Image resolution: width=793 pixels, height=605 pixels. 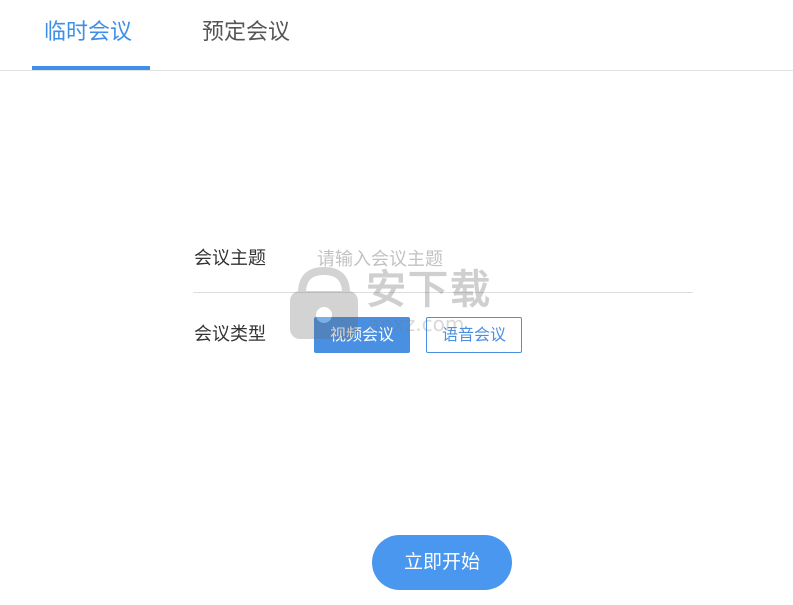 I want to click on start-now-button: 立即开始, so click(x=442, y=562).